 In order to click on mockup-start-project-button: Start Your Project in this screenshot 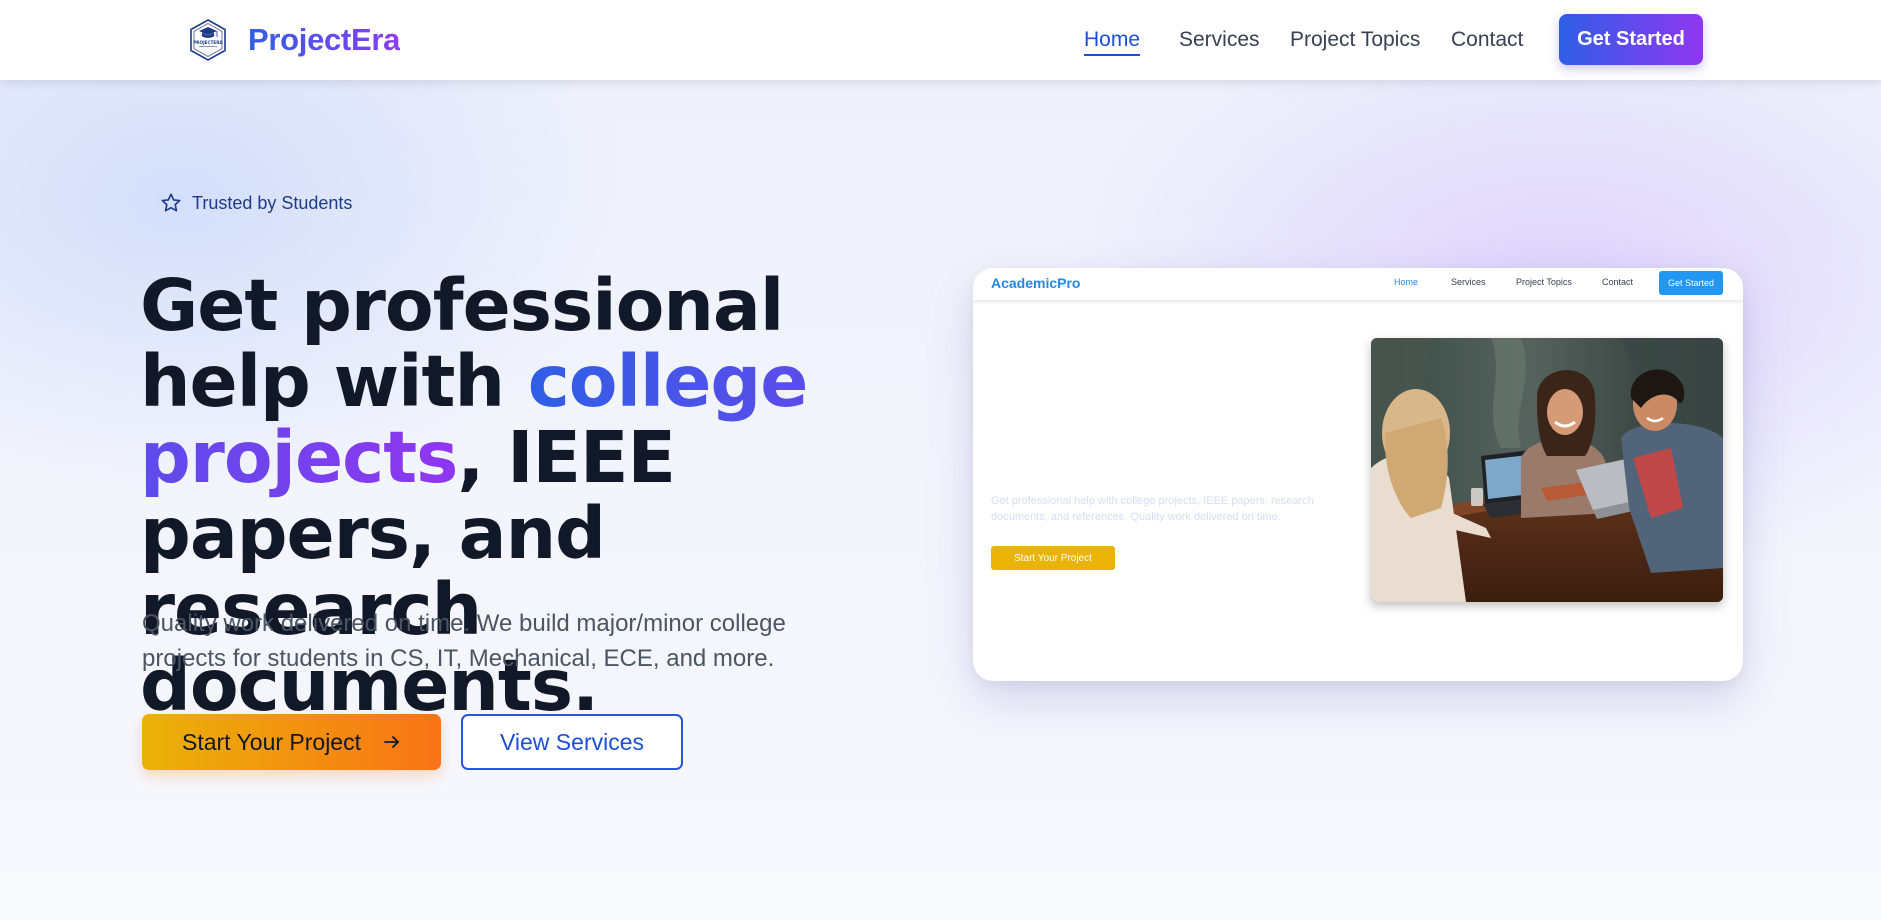, I will do `click(1053, 558)`.